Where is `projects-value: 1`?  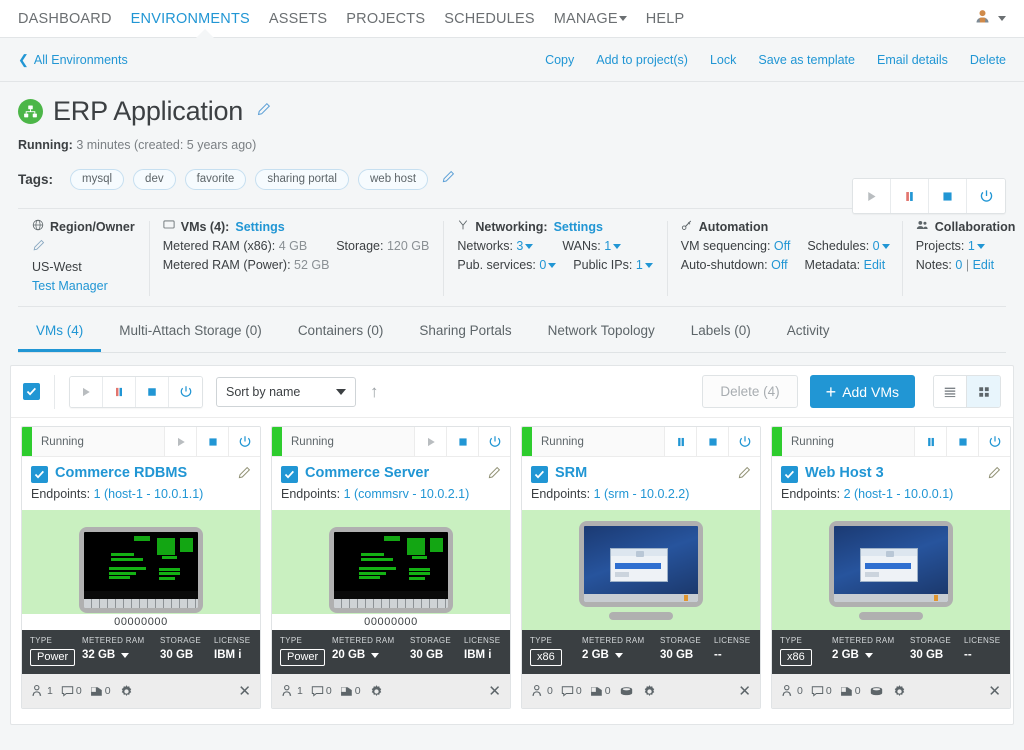 projects-value: 1 is located at coordinates (971, 246).